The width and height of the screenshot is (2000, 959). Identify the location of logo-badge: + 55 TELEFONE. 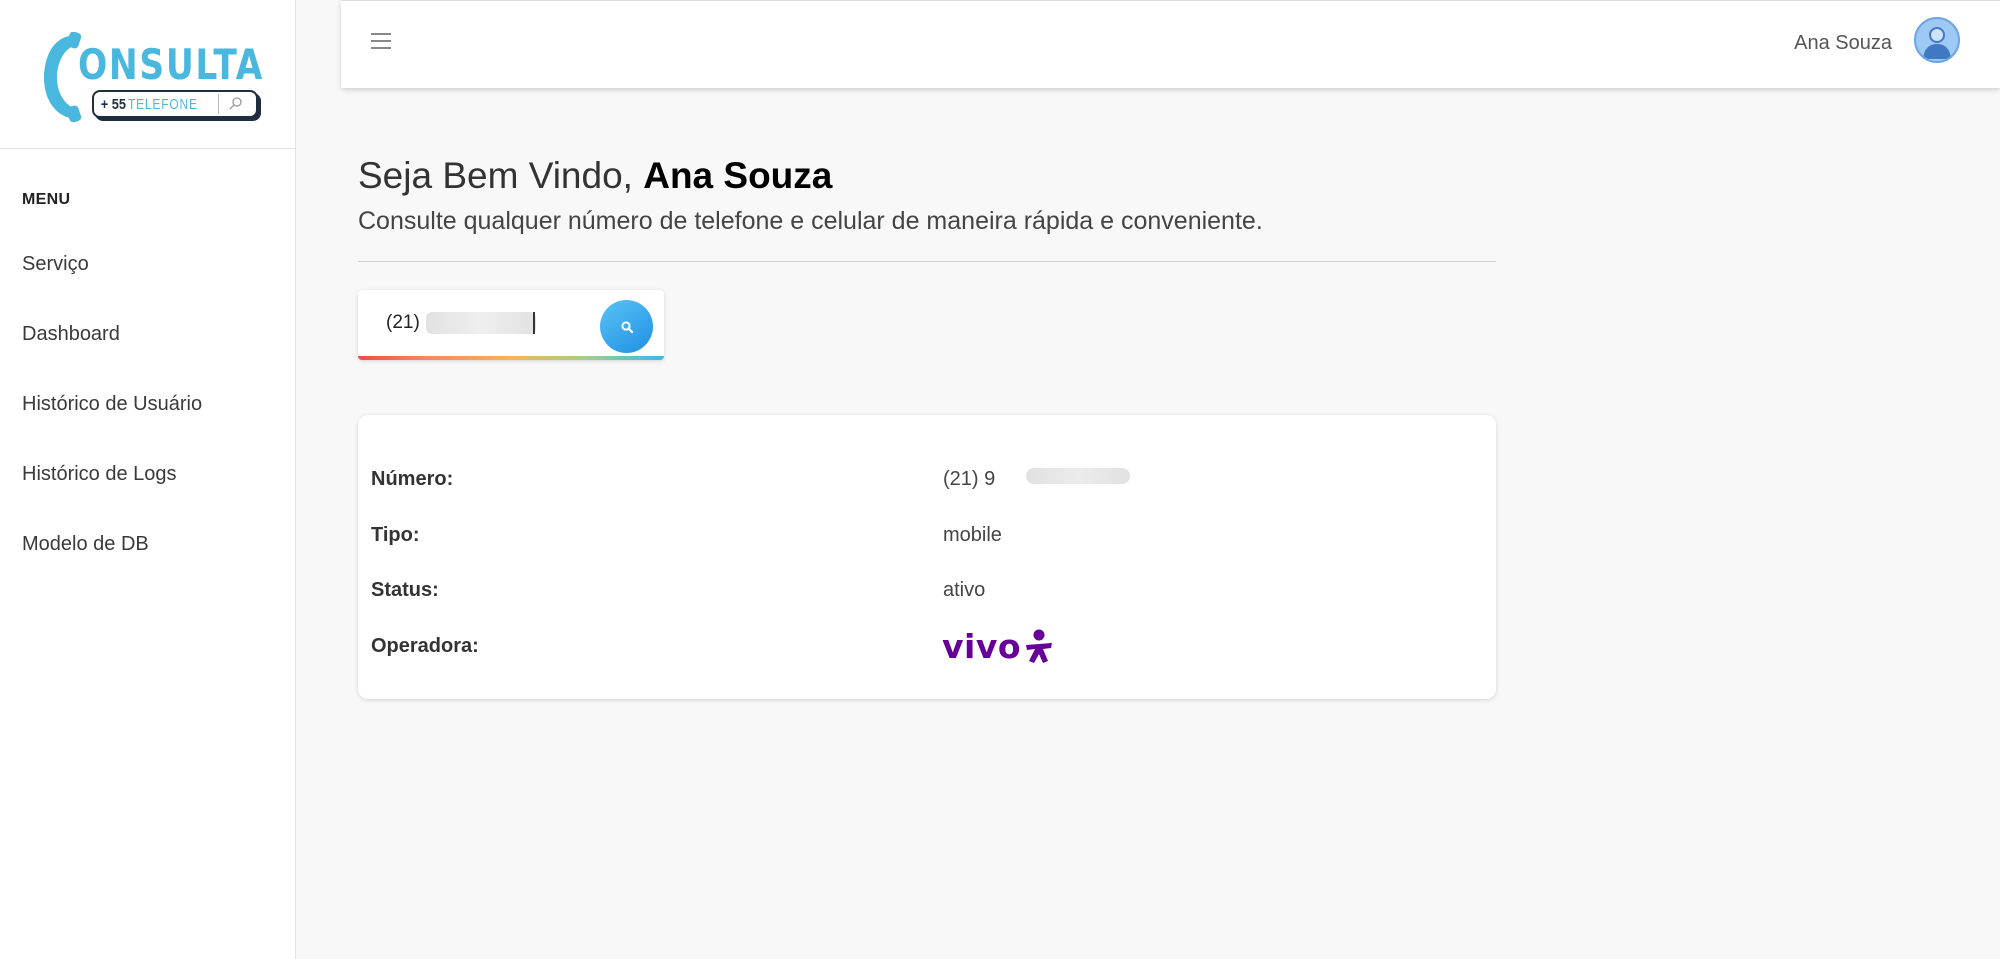
(175, 104).